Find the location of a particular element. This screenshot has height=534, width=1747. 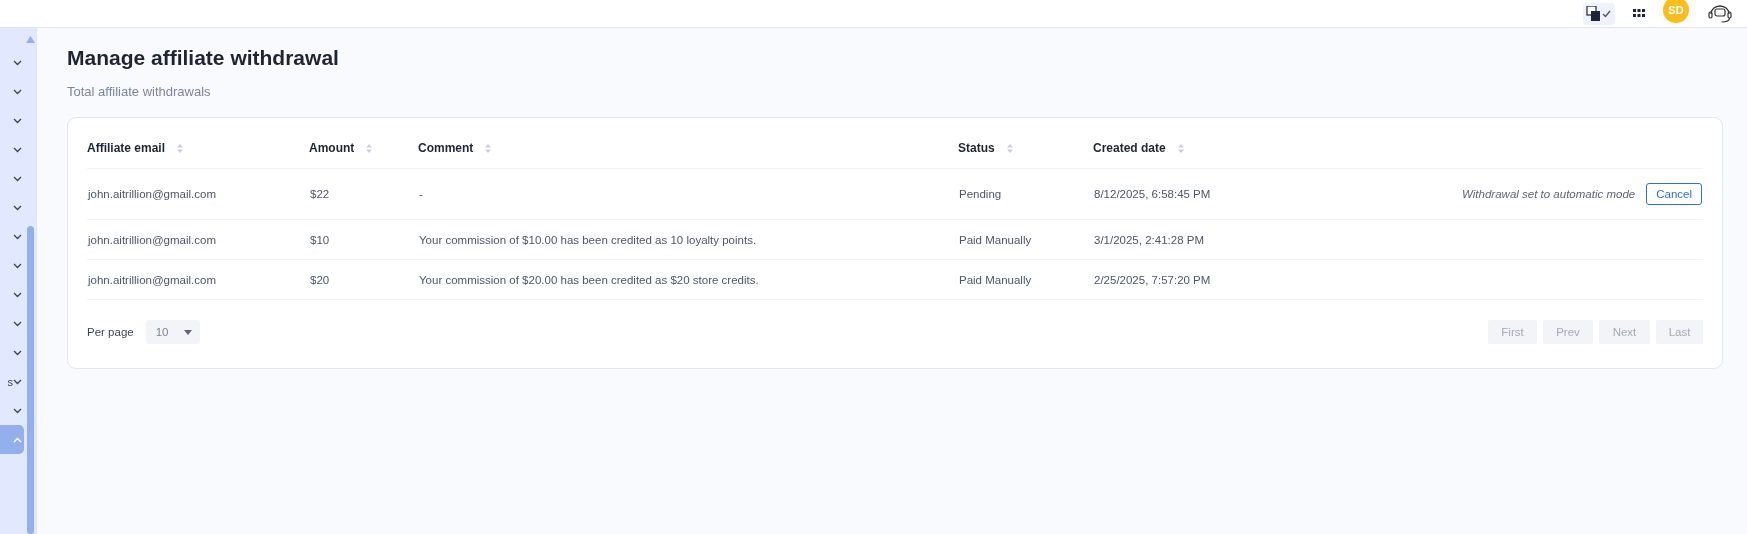

table-cell: $10 is located at coordinates (320, 239).